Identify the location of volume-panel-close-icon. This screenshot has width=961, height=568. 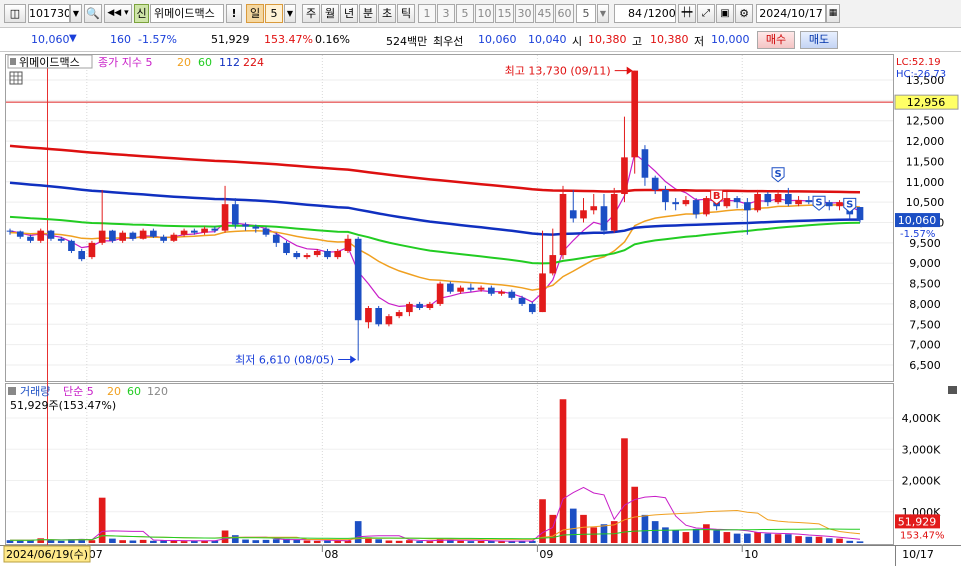
(952, 390).